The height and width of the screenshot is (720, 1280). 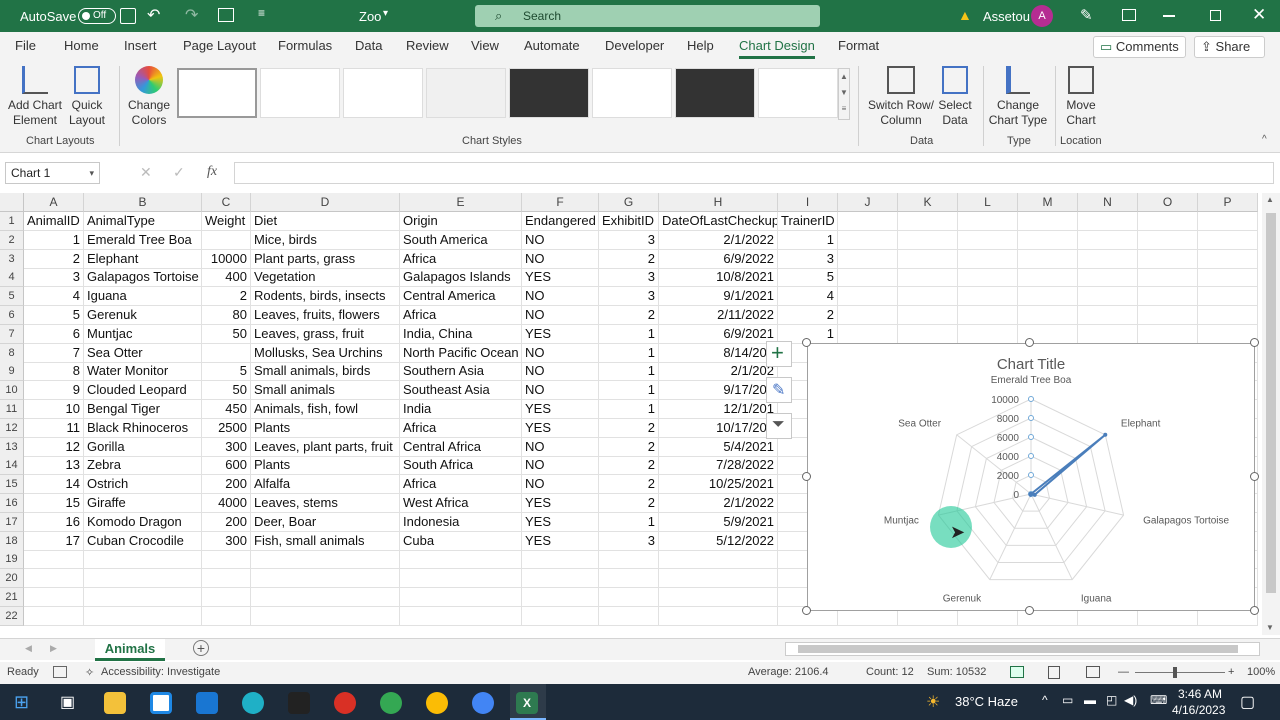 What do you see at coordinates (461, 202) in the screenshot?
I see `column-header-e: E` at bounding box center [461, 202].